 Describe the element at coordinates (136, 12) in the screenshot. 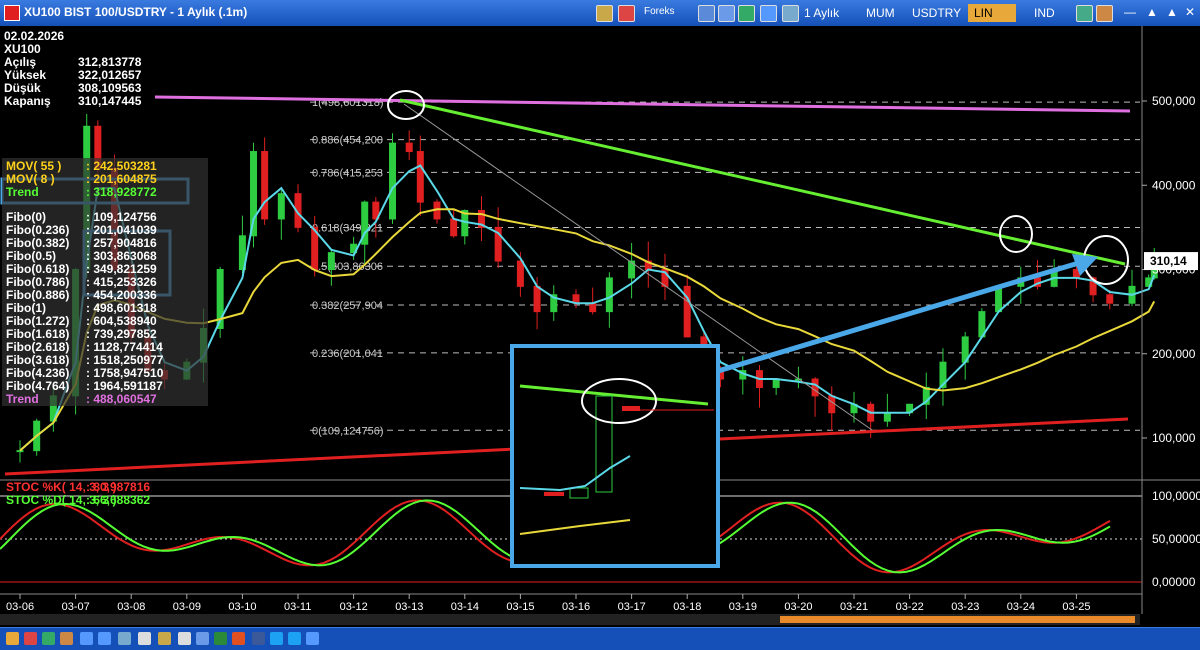

I see `window-title: XU100 BIST 100/USDTRY - 1 Aylık (.1m)` at that location.